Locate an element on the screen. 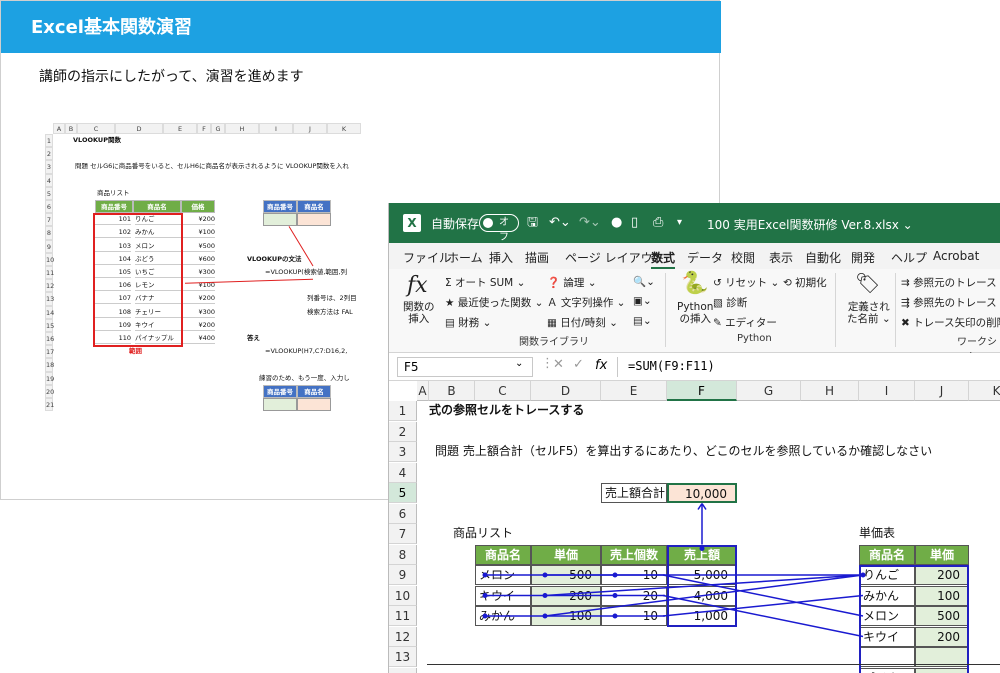 The width and height of the screenshot is (1000, 673). insert-function-button: 関数の 挿入 is located at coordinates (419, 313).